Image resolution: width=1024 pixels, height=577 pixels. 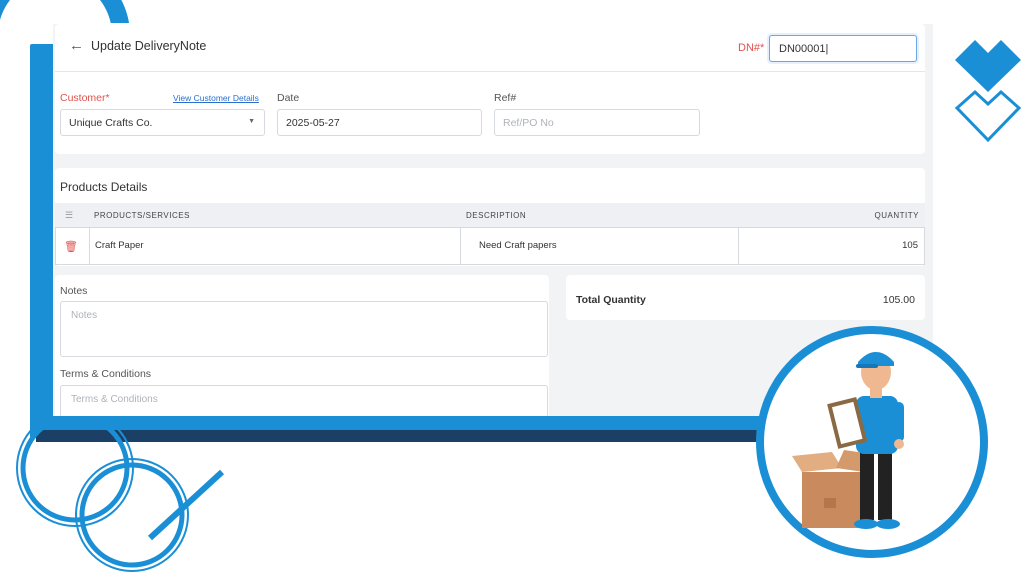 What do you see at coordinates (106, 374) in the screenshot?
I see `terms-label: Terms & Conditions` at bounding box center [106, 374].